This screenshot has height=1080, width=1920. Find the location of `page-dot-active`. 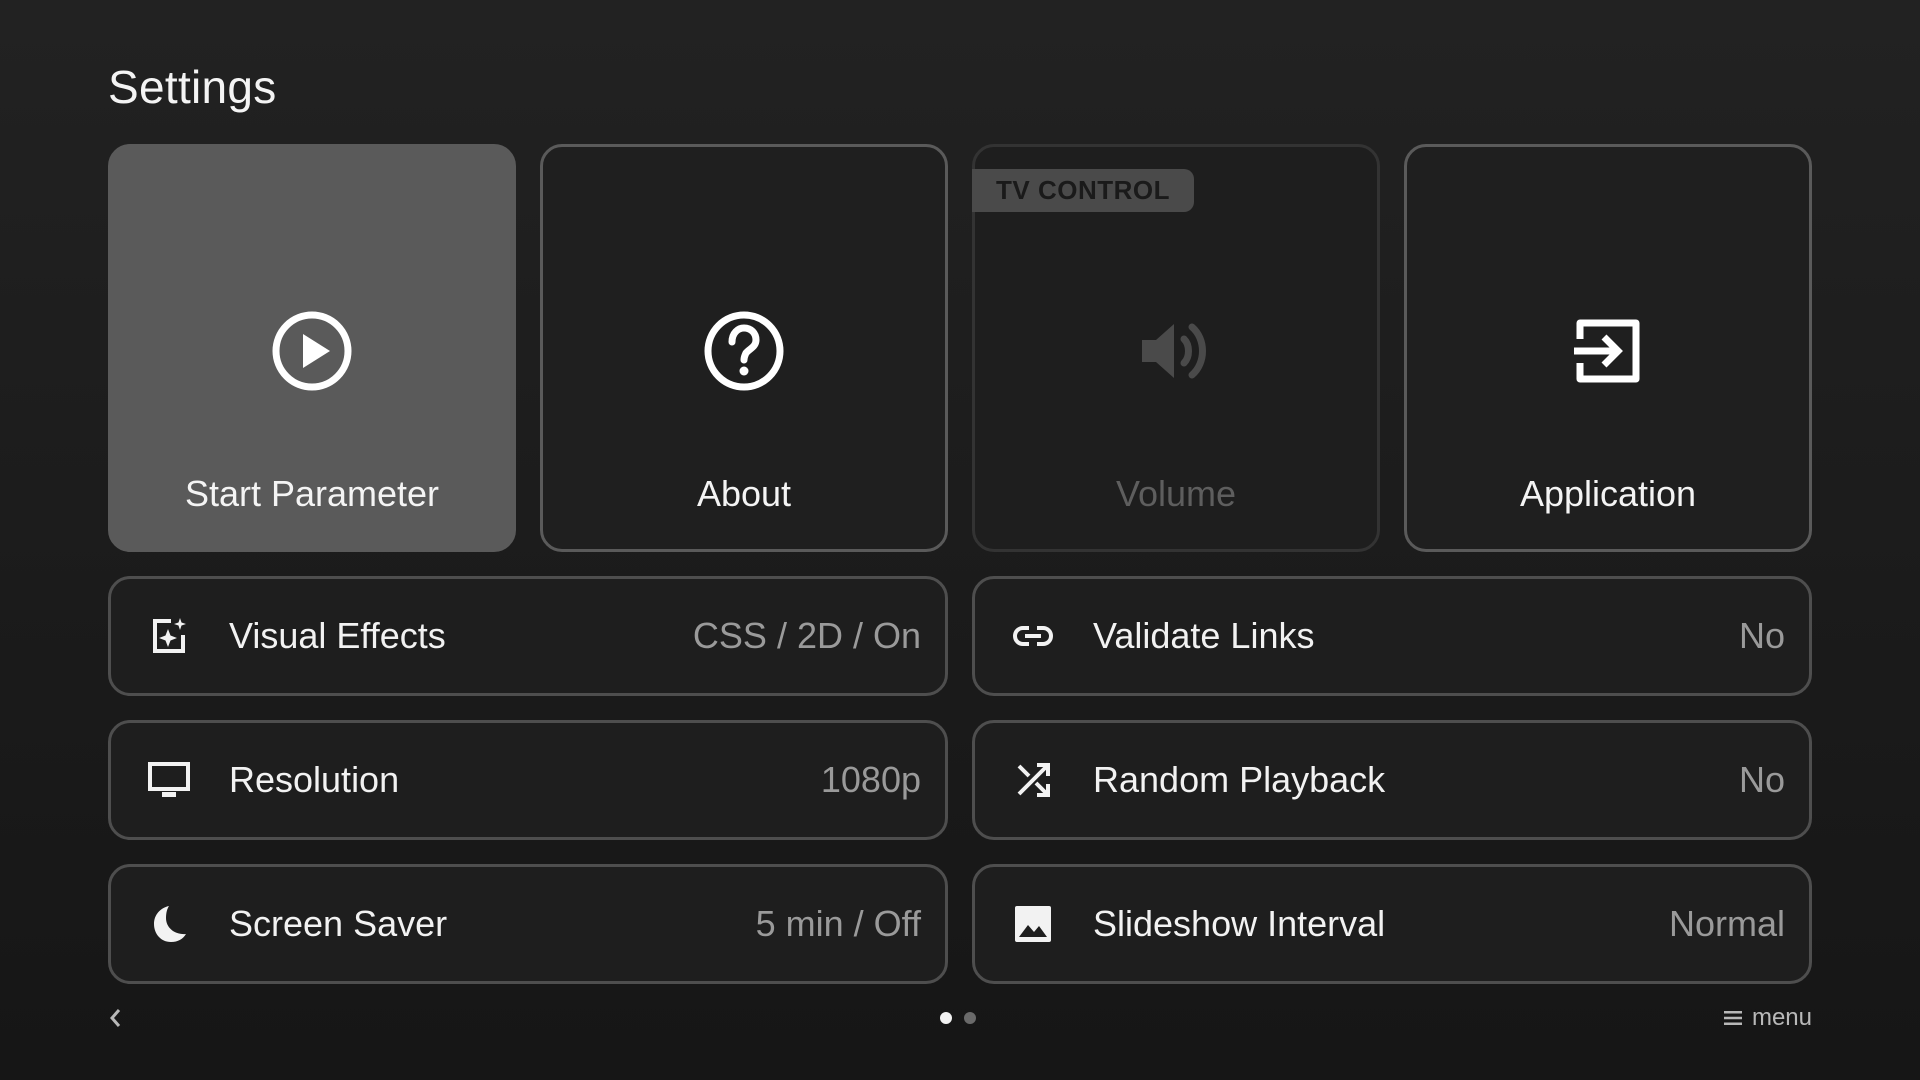

page-dot-active is located at coordinates (946, 1018).